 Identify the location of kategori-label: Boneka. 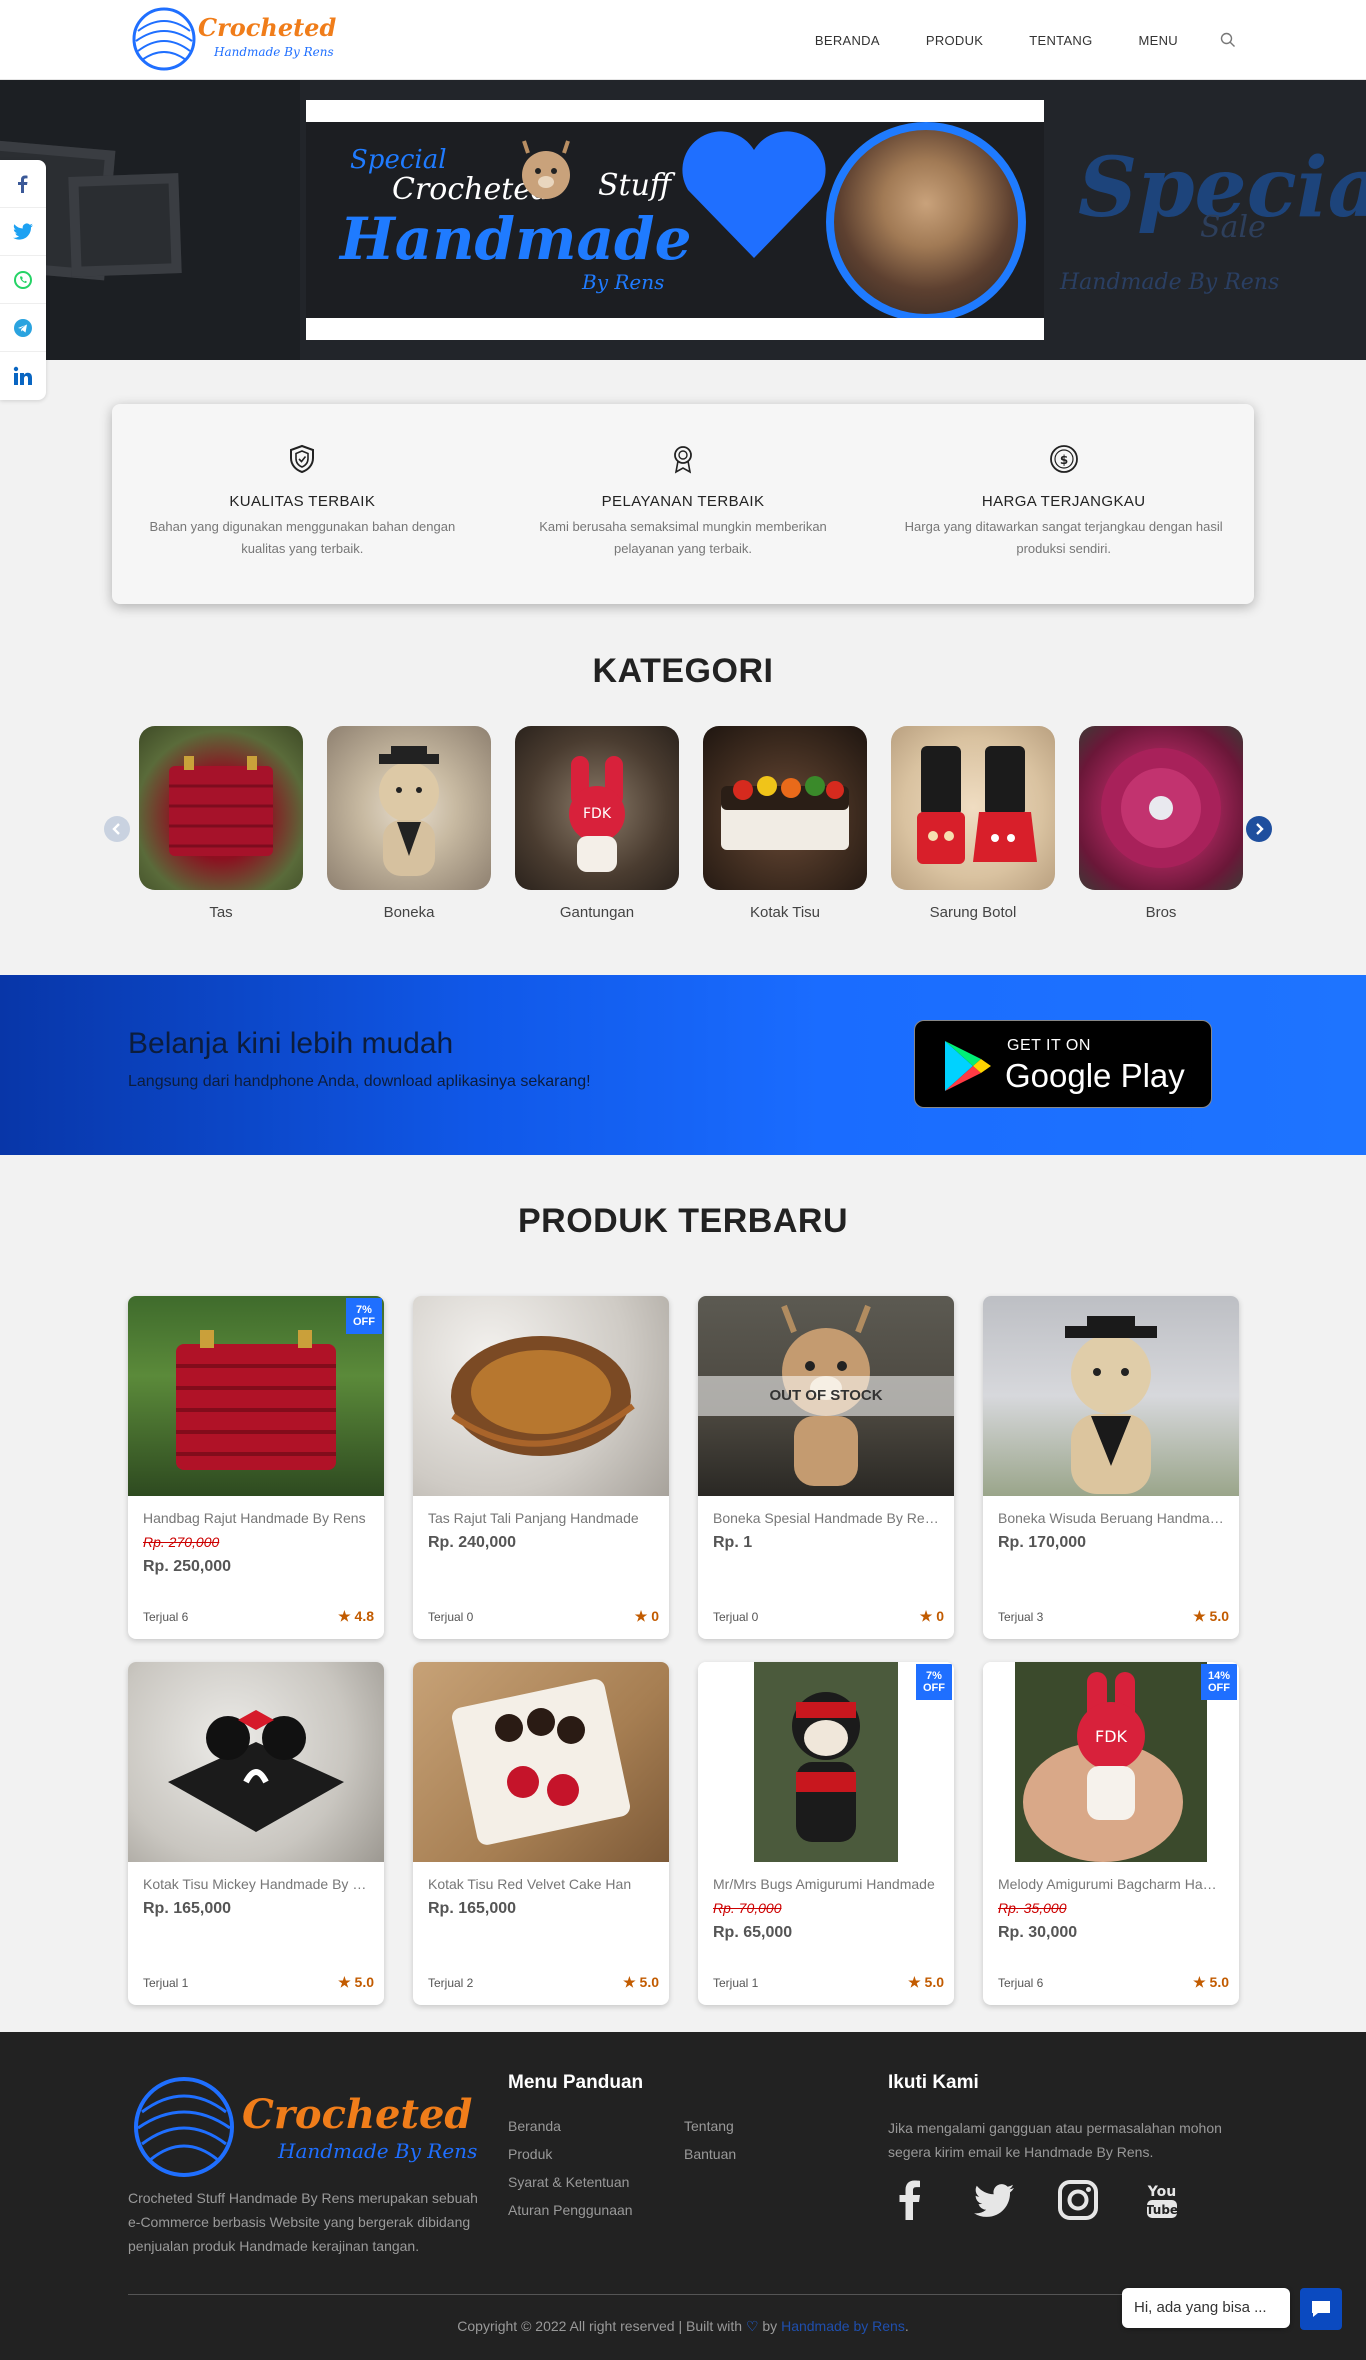
(409, 912).